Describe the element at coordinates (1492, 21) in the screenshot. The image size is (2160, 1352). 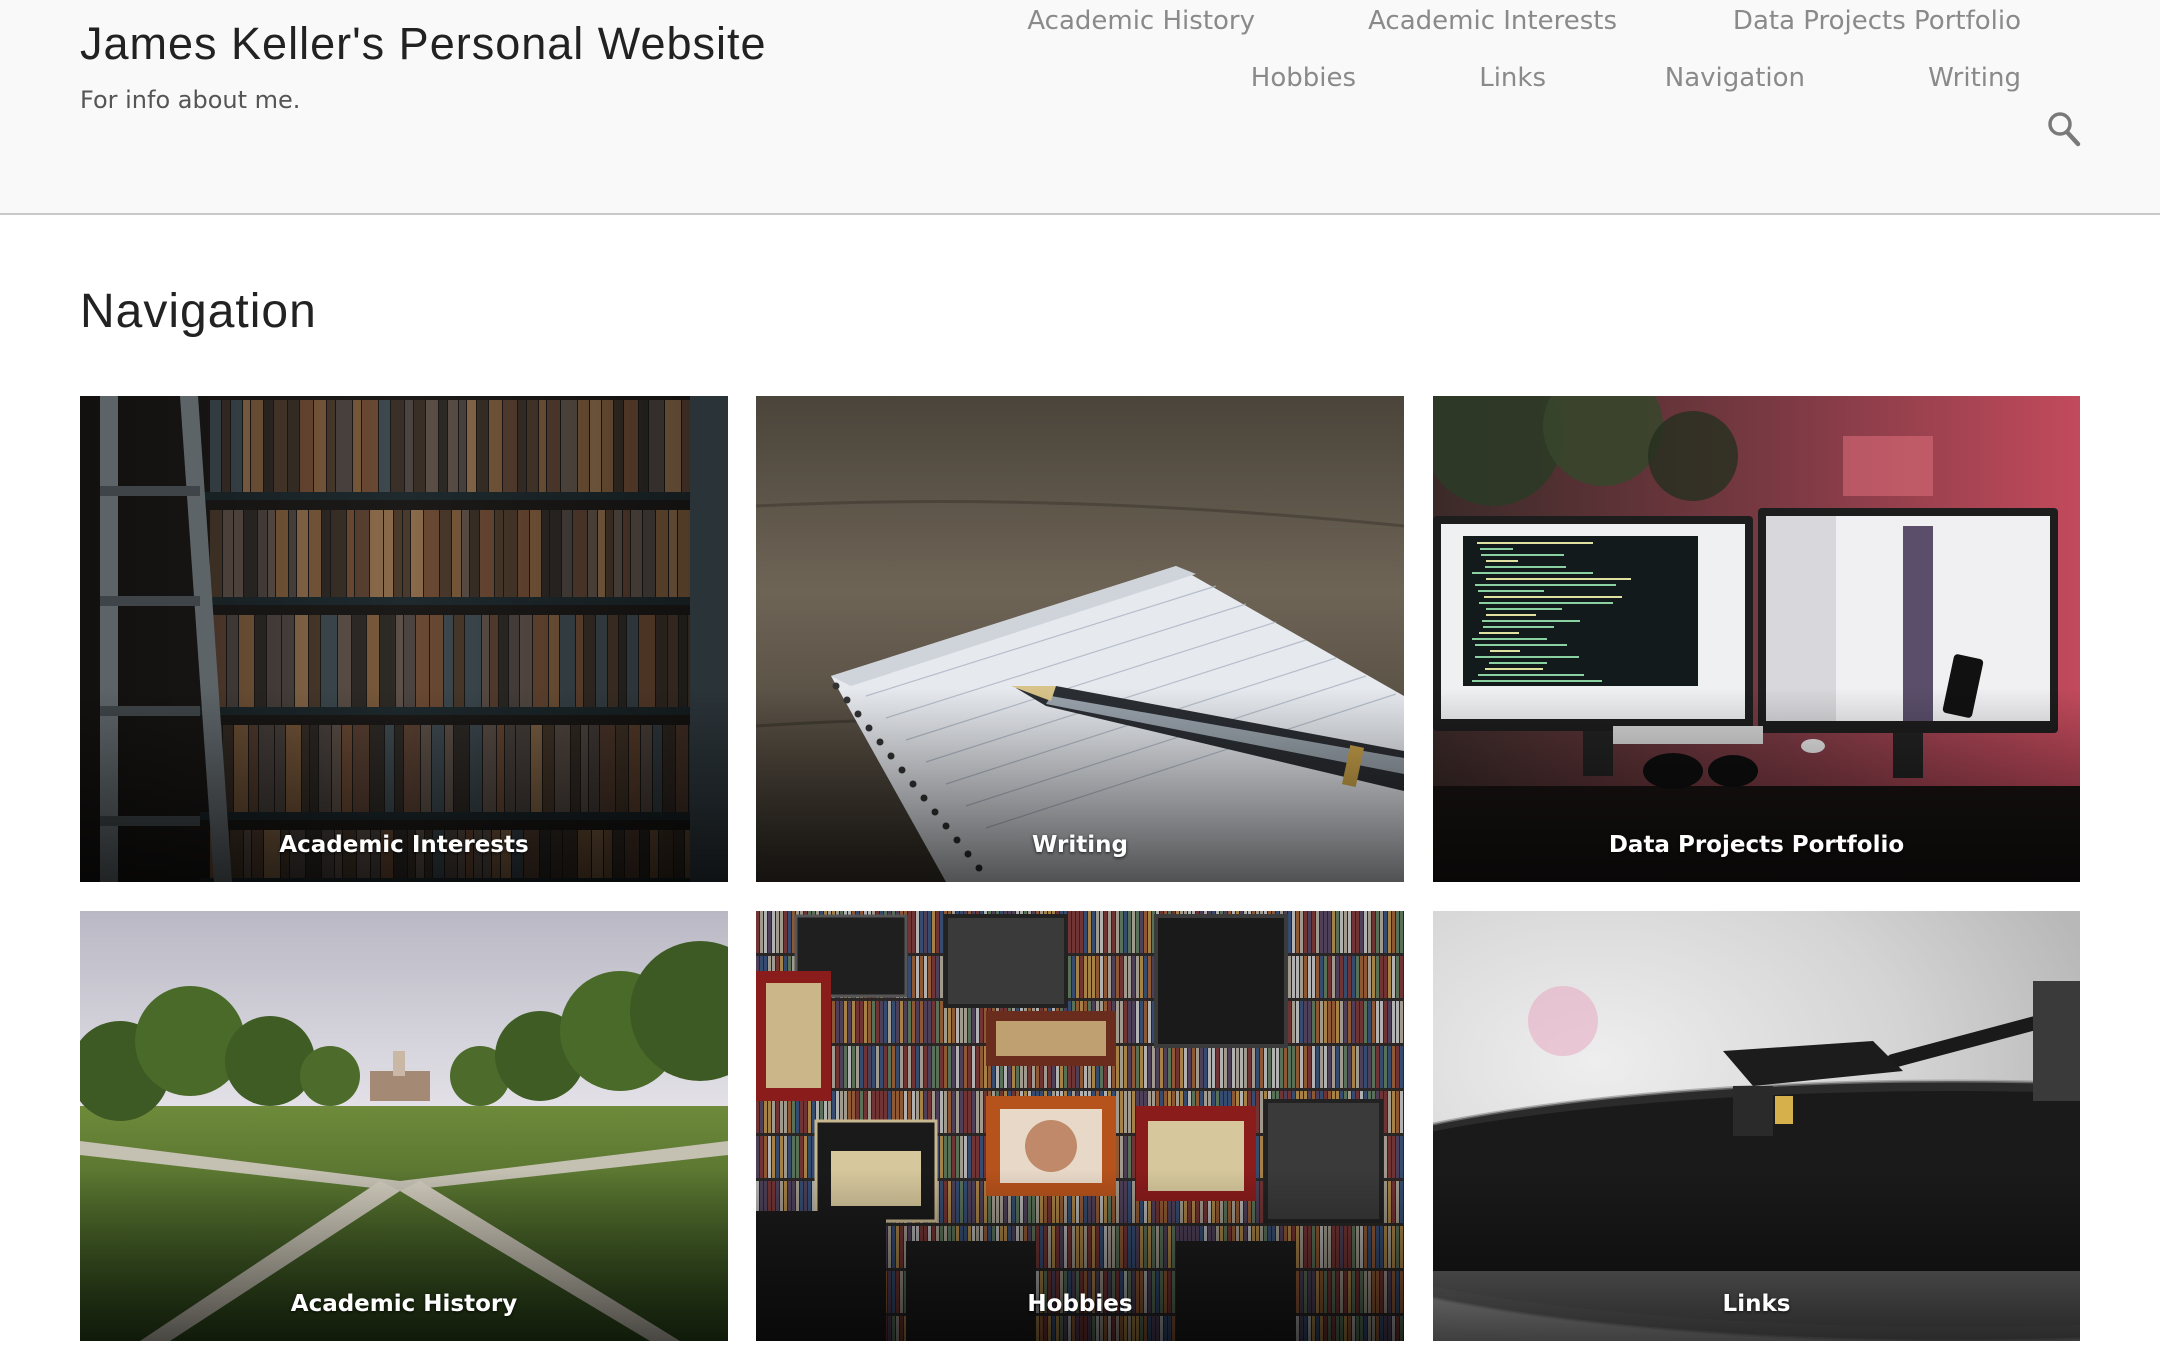
I see `nav-link-academic-interests: Academic Interests` at that location.